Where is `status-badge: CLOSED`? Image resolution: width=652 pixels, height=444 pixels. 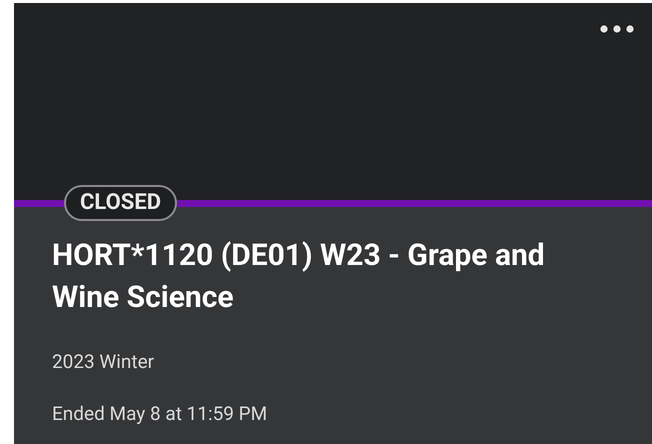 status-badge: CLOSED is located at coordinates (120, 203).